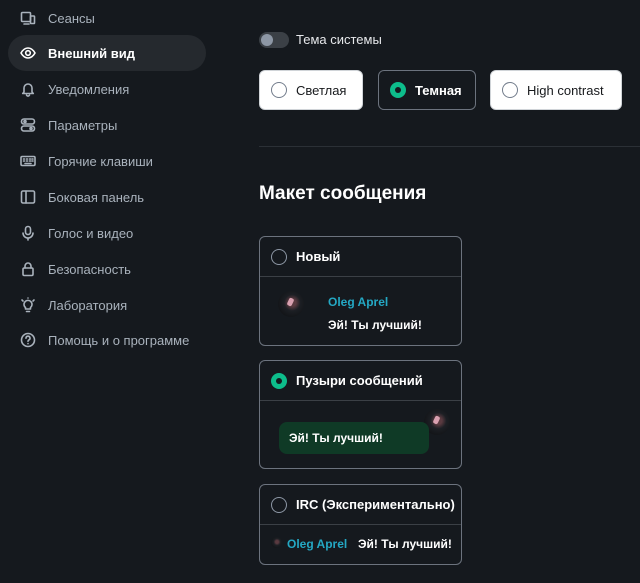 Image resolution: width=640 pixels, height=583 pixels. Describe the element at coordinates (267, 40) in the screenshot. I see `toggle-knob` at that location.